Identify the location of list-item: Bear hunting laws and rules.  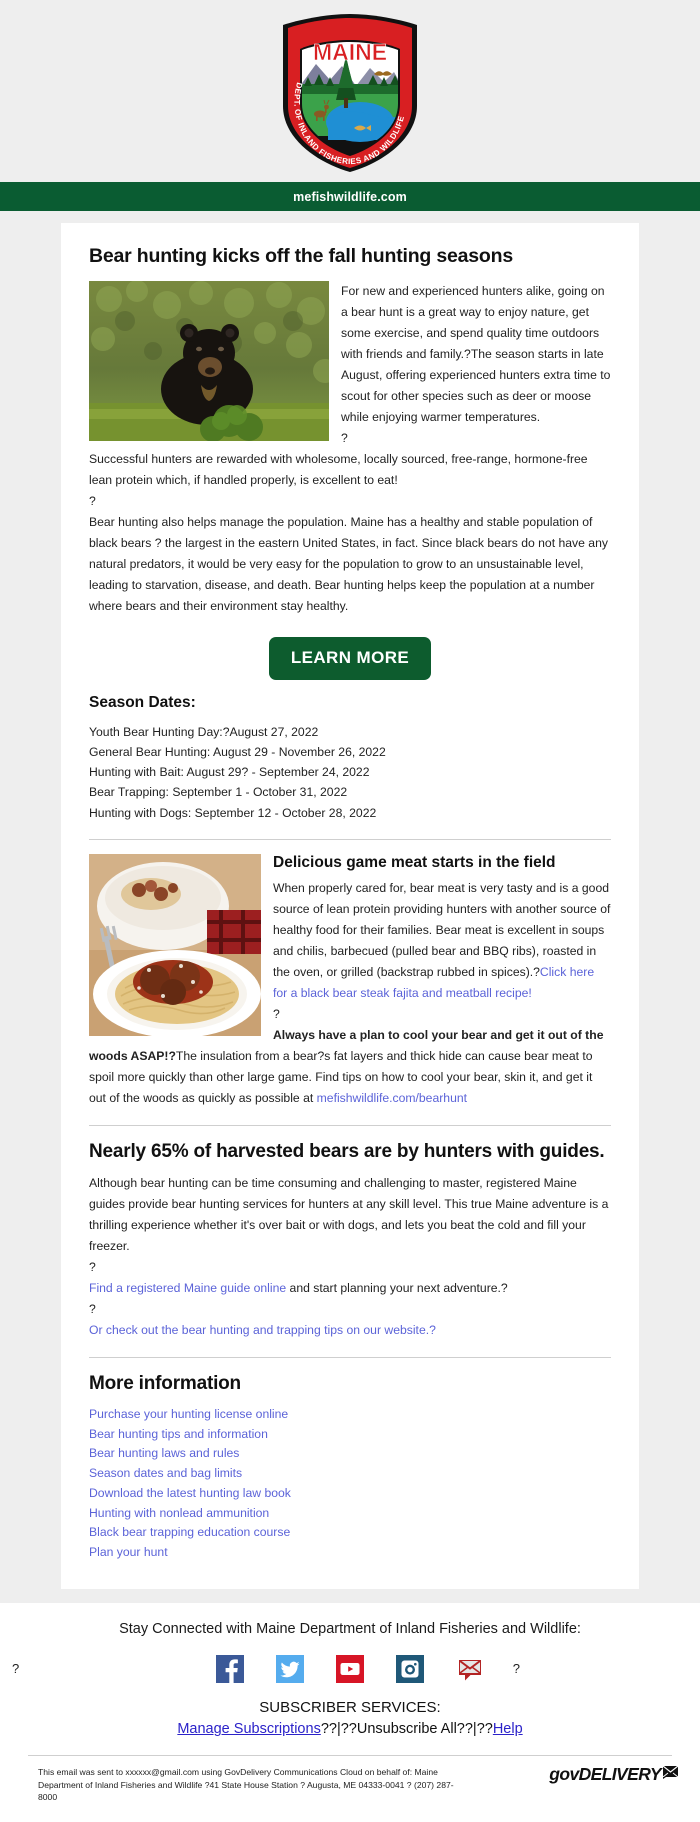
(350, 1454).